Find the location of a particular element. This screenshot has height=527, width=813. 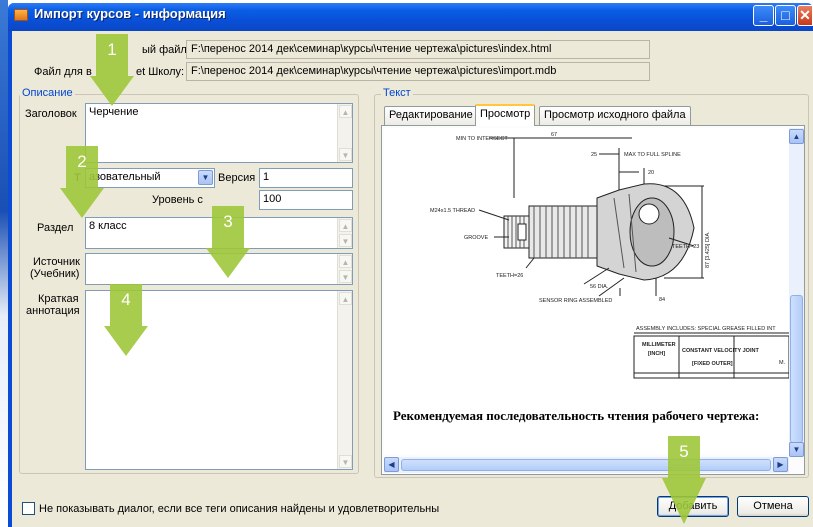

text-group-title: Текст is located at coordinates (397, 93).